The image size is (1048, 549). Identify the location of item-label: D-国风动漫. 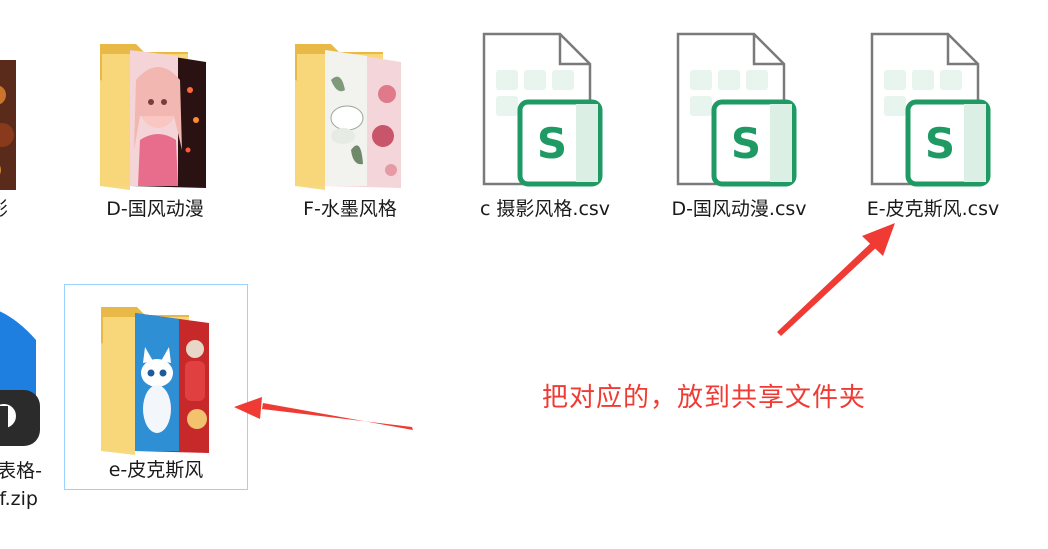
(155, 209).